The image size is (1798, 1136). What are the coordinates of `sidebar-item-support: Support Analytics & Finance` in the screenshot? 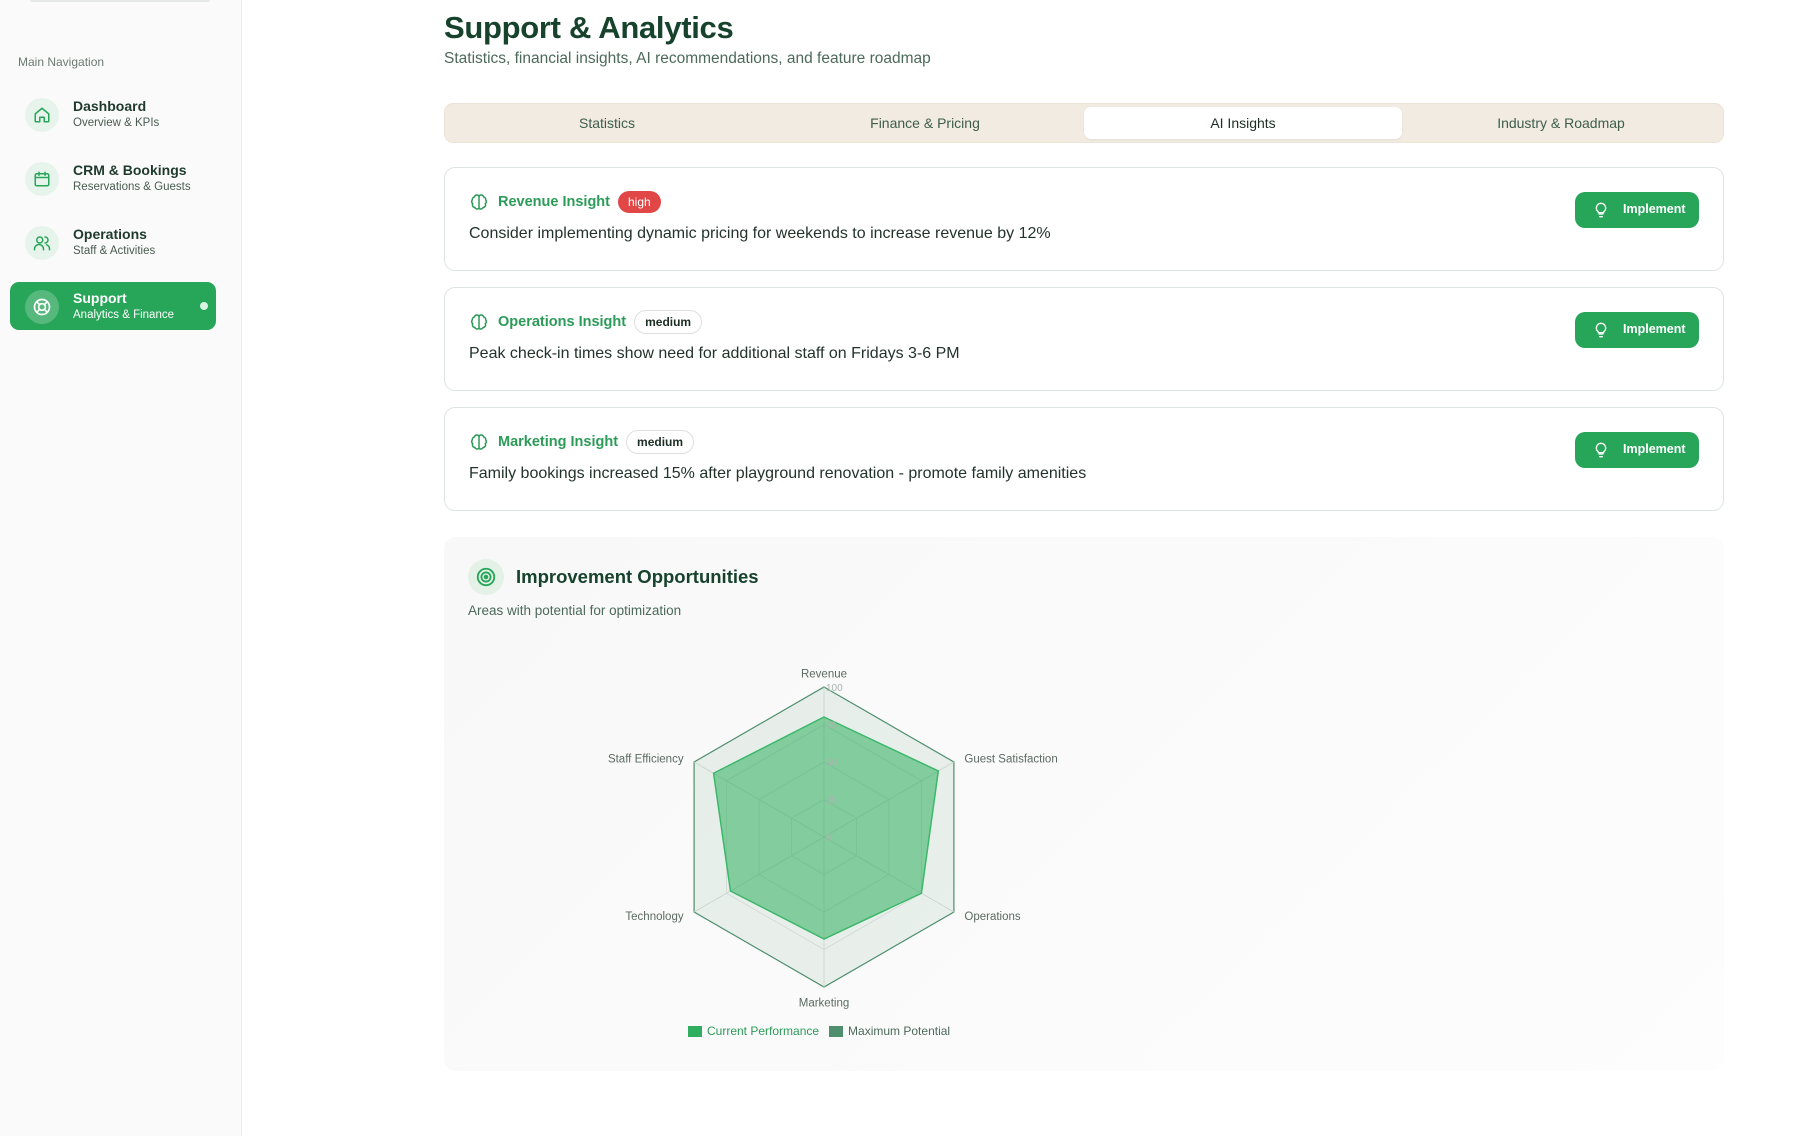 It's located at (113, 306).